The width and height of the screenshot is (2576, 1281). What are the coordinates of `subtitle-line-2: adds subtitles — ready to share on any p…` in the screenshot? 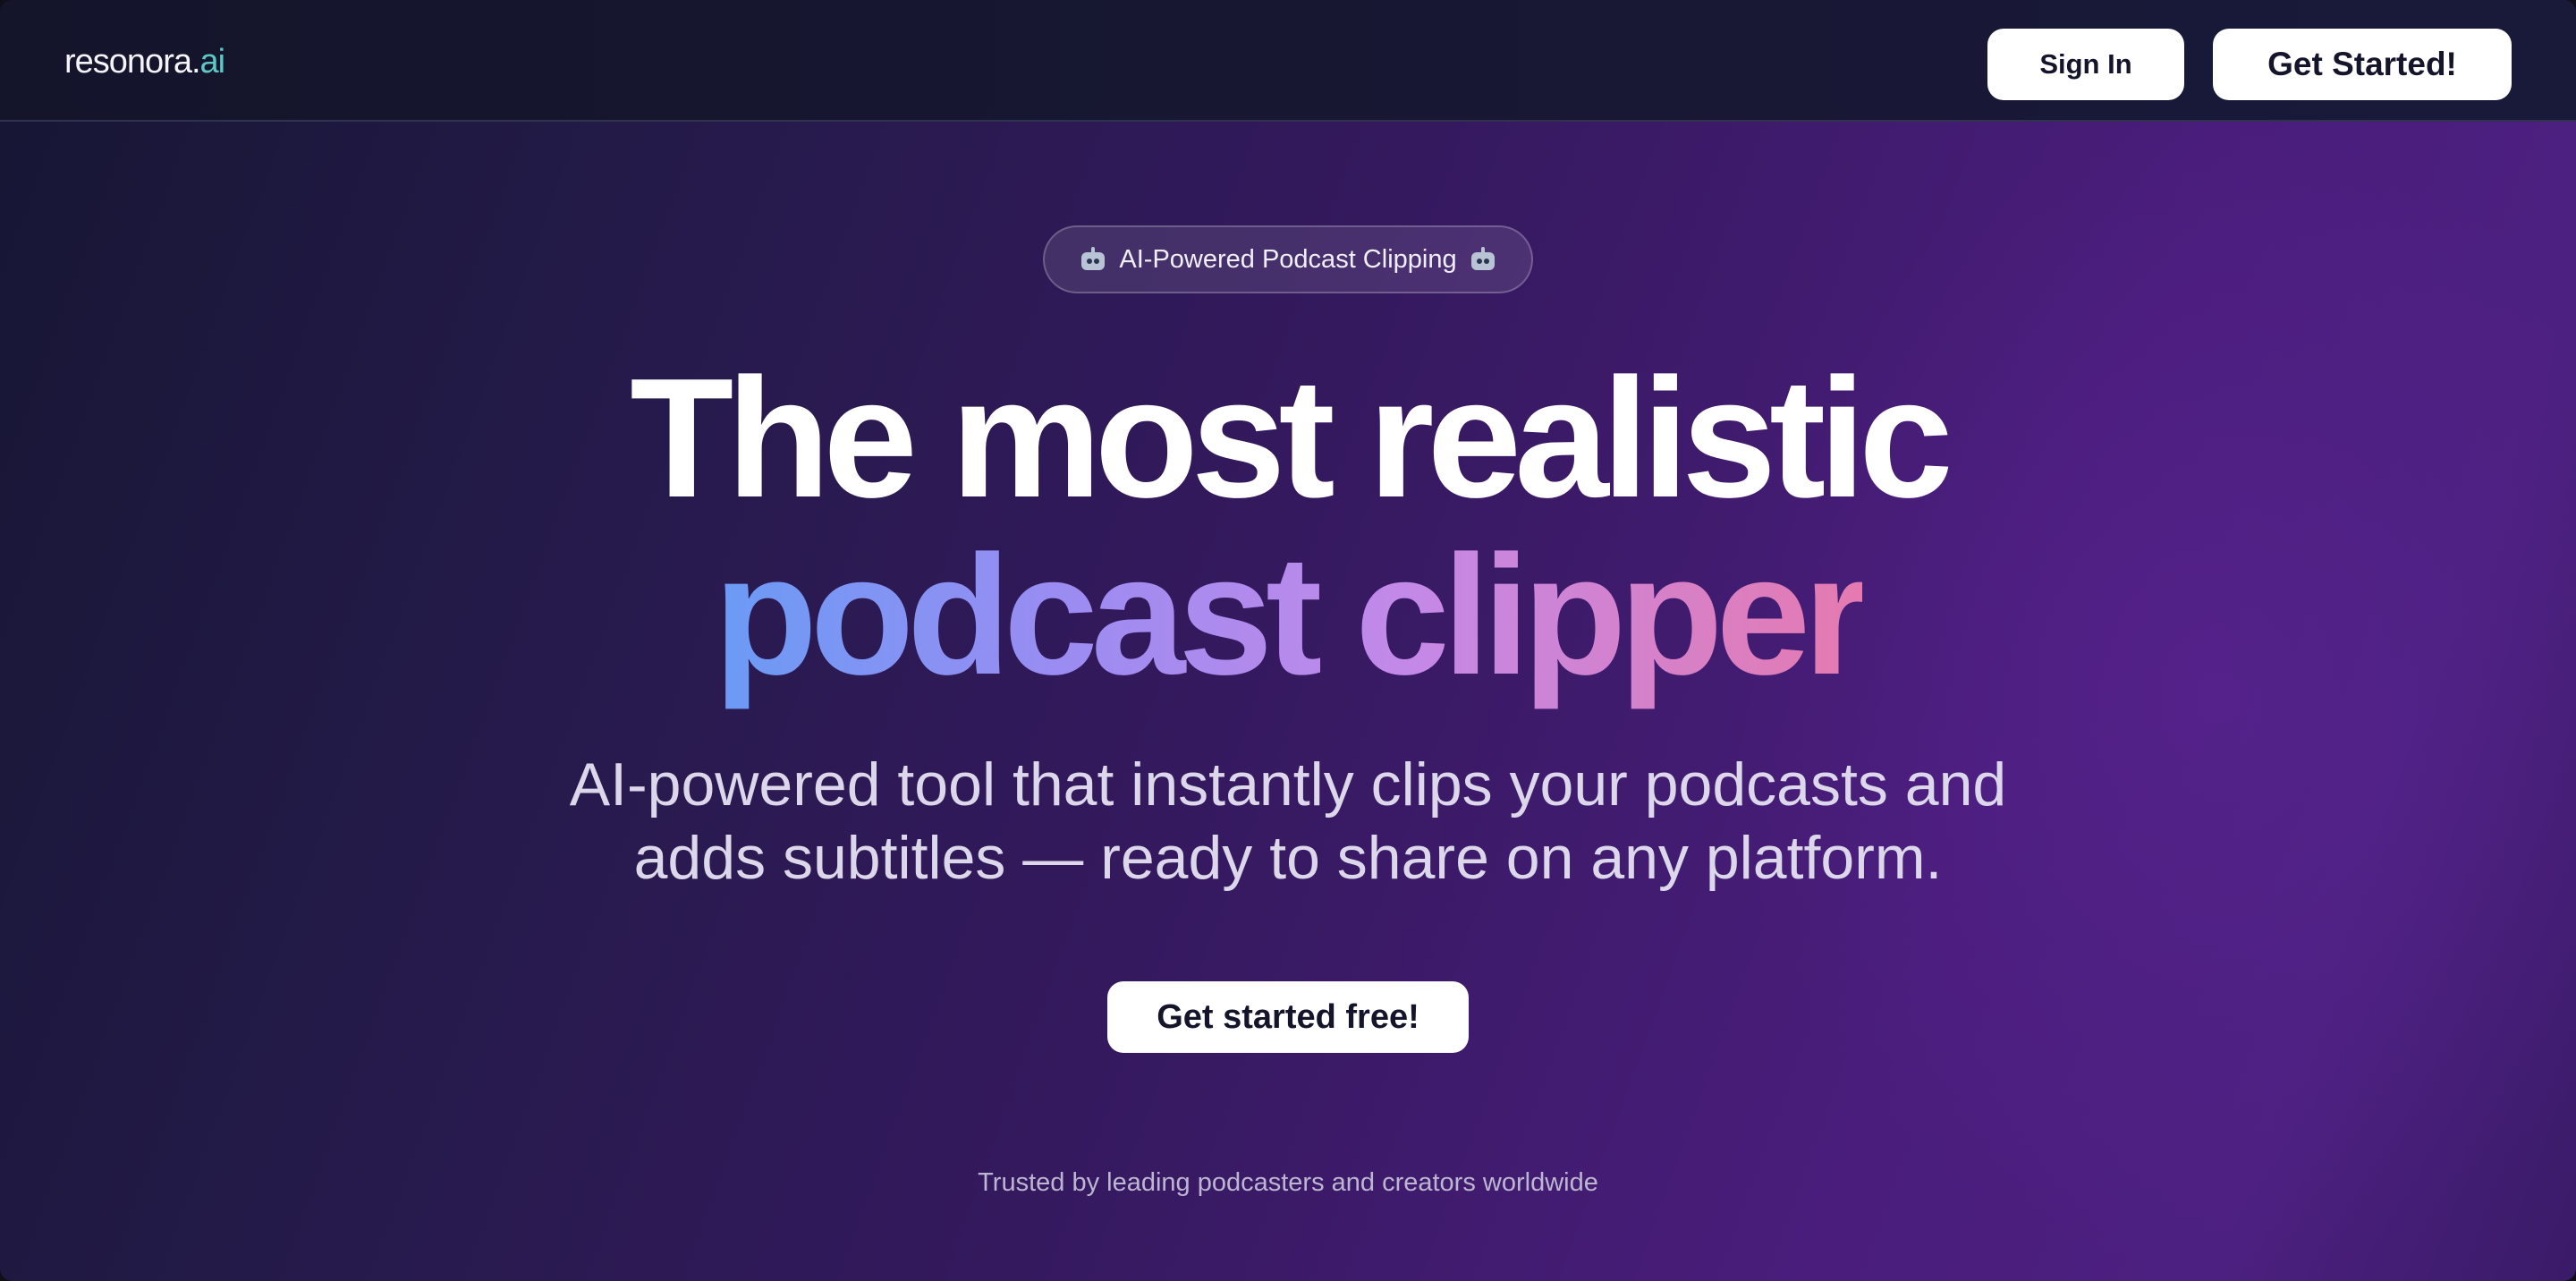 It's located at (1288, 858).